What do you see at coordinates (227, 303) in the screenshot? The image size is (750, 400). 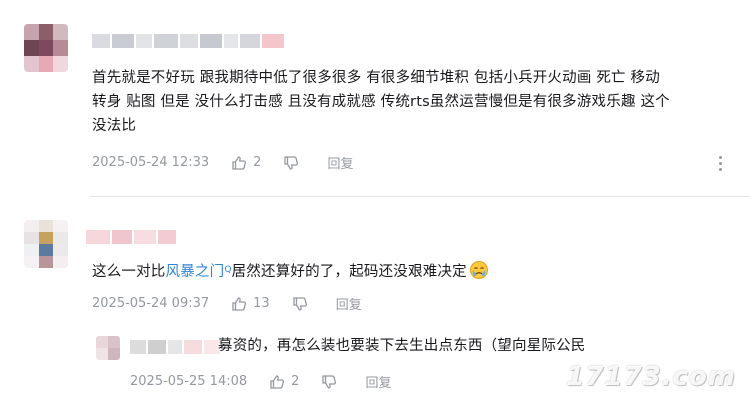 I see `comment-meta: 2025-05-24 09:37 13 回复` at bounding box center [227, 303].